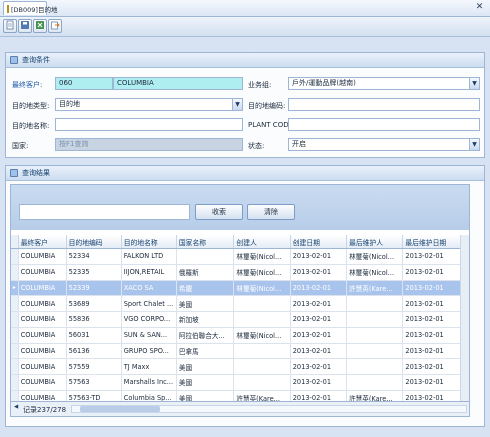 This screenshot has height=437, width=490. I want to click on plant-code-input, so click(384, 124).